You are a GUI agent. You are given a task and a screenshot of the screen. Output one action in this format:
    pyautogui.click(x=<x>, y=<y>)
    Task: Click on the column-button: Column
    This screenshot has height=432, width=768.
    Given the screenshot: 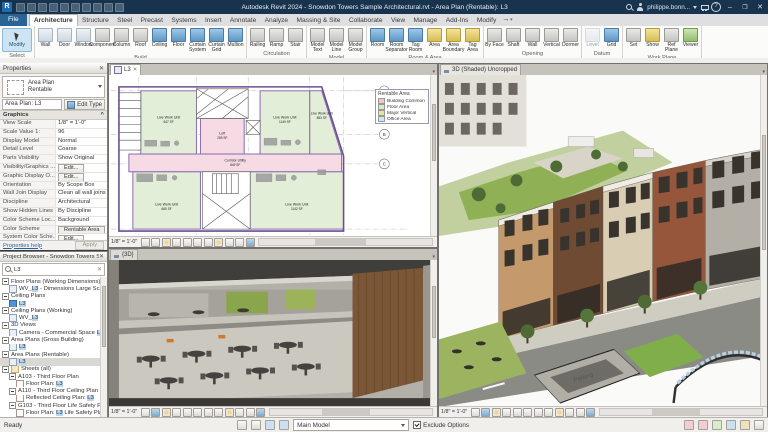 What is the action you would take?
    pyautogui.click(x=121, y=37)
    